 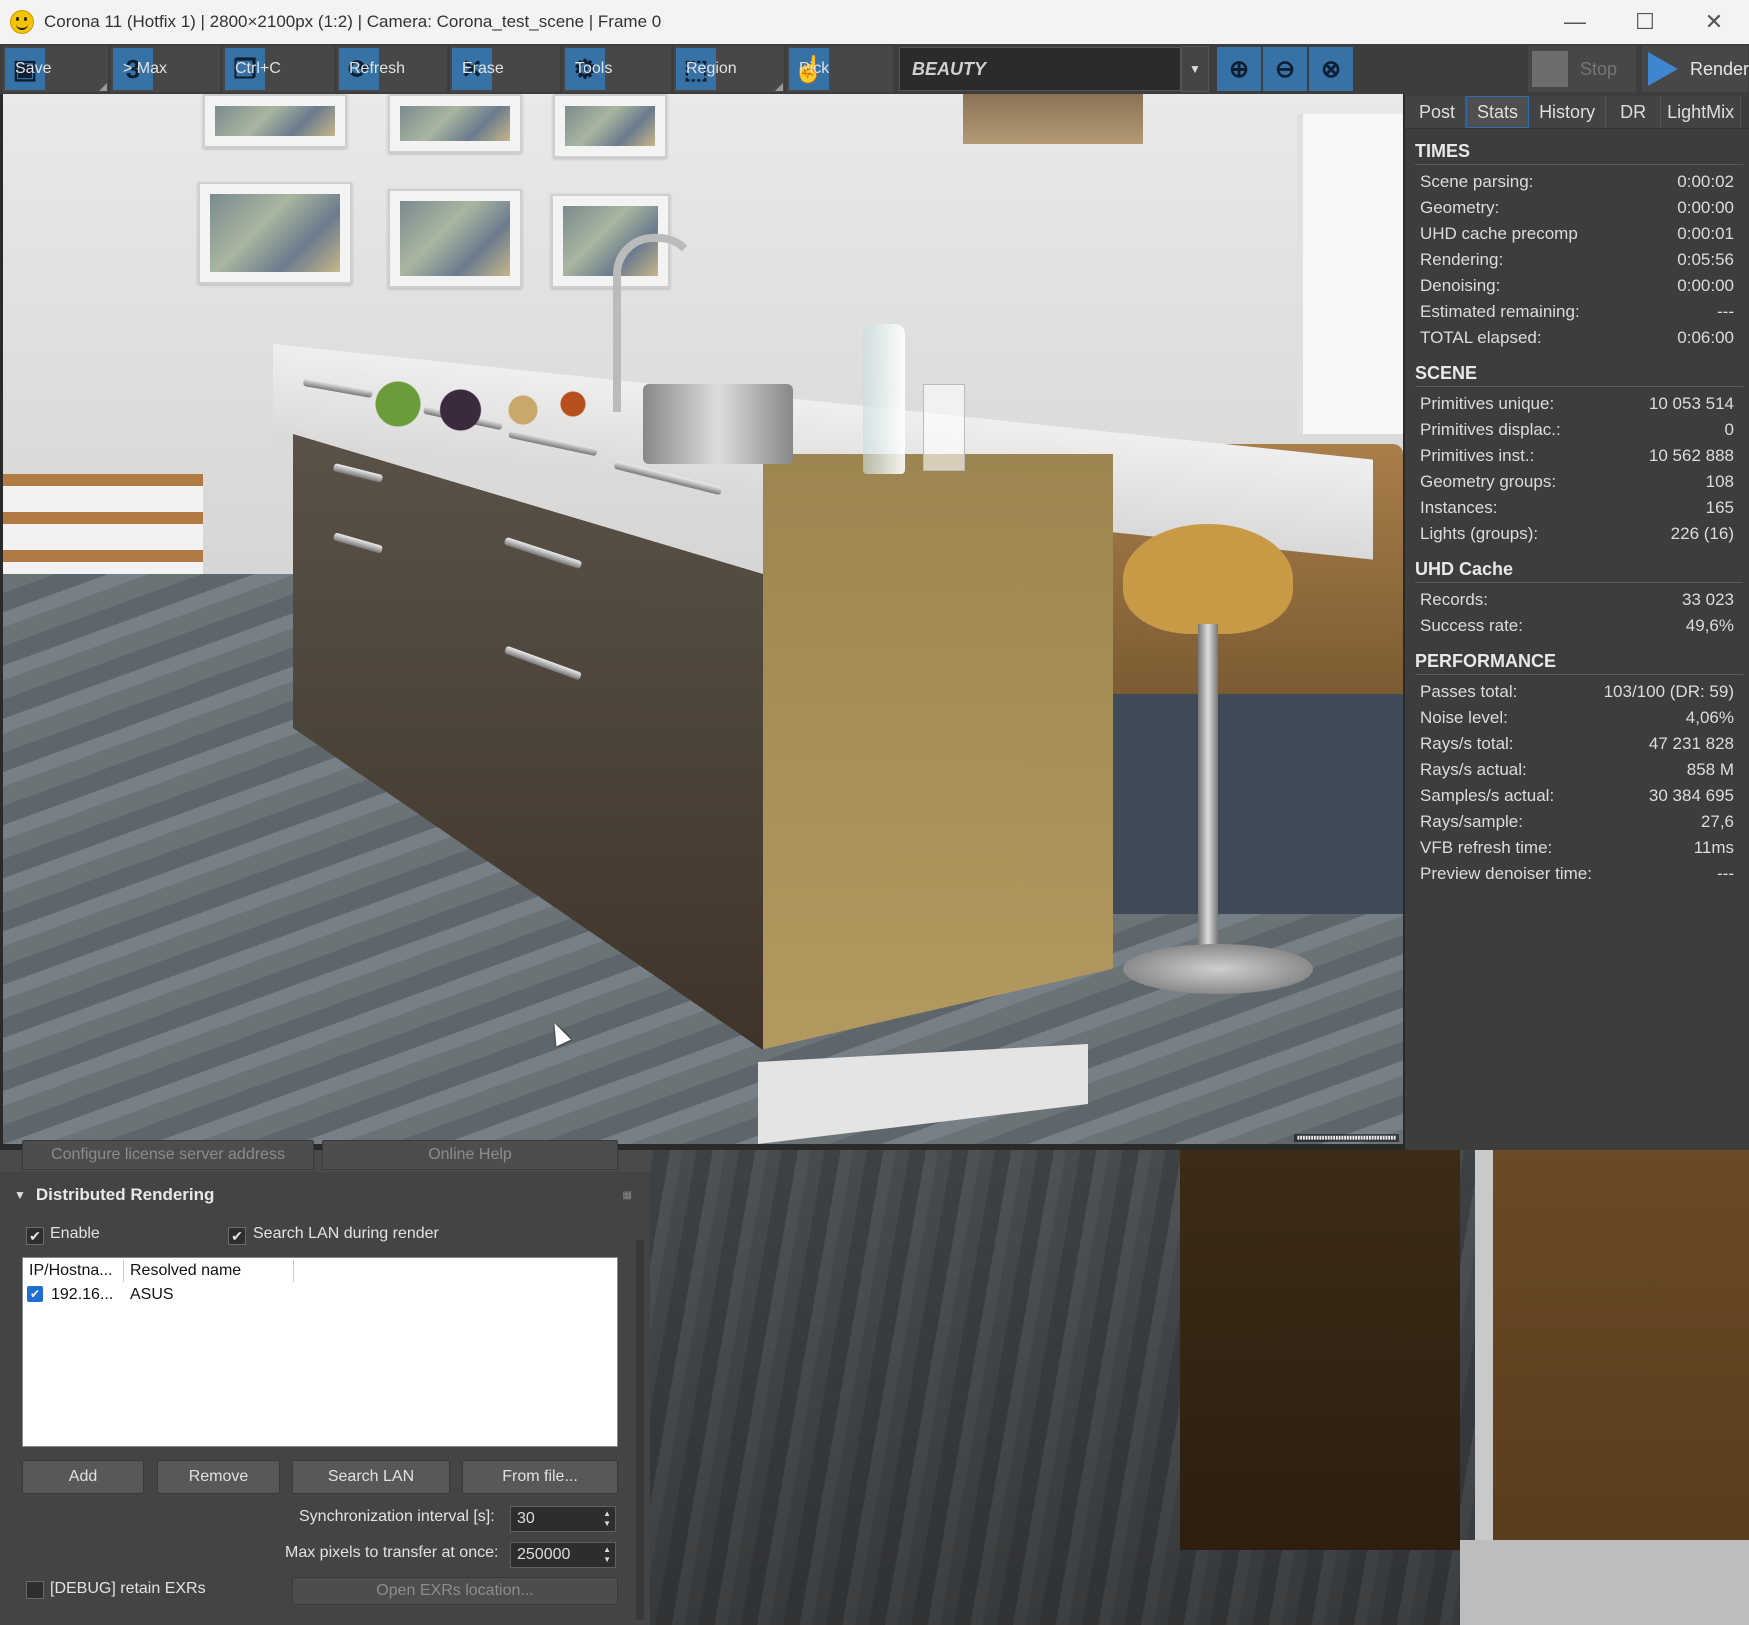 What do you see at coordinates (1577, 482) in the screenshot?
I see `stat-row: Geometry groups: 108` at bounding box center [1577, 482].